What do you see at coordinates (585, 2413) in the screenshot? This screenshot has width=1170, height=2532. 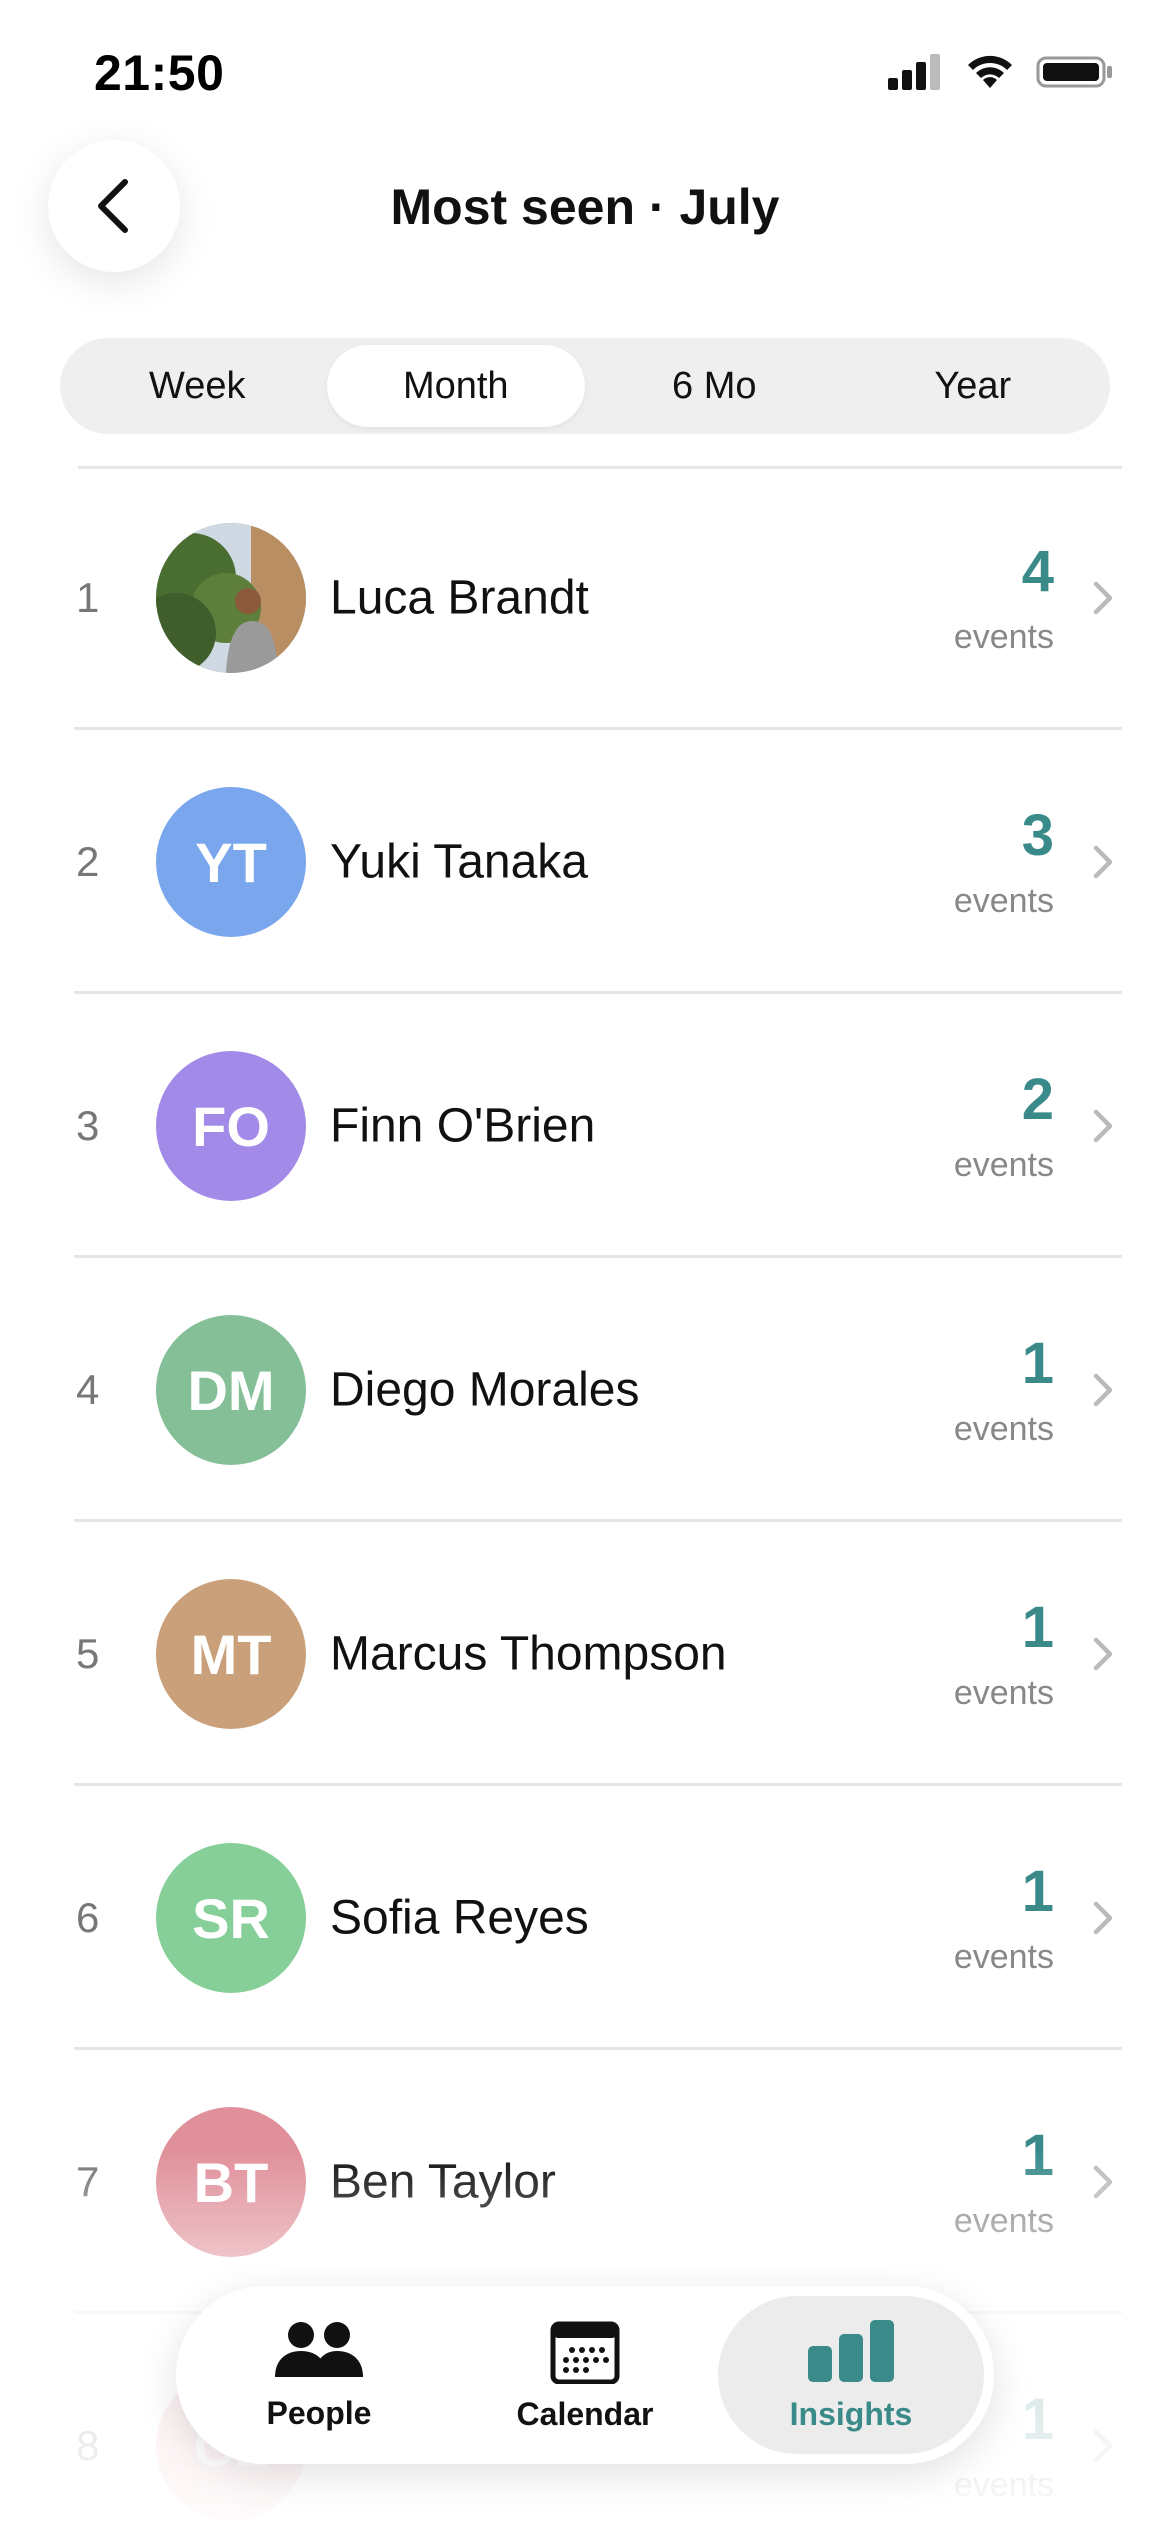 I see `tab-calendar-label: Calendar` at bounding box center [585, 2413].